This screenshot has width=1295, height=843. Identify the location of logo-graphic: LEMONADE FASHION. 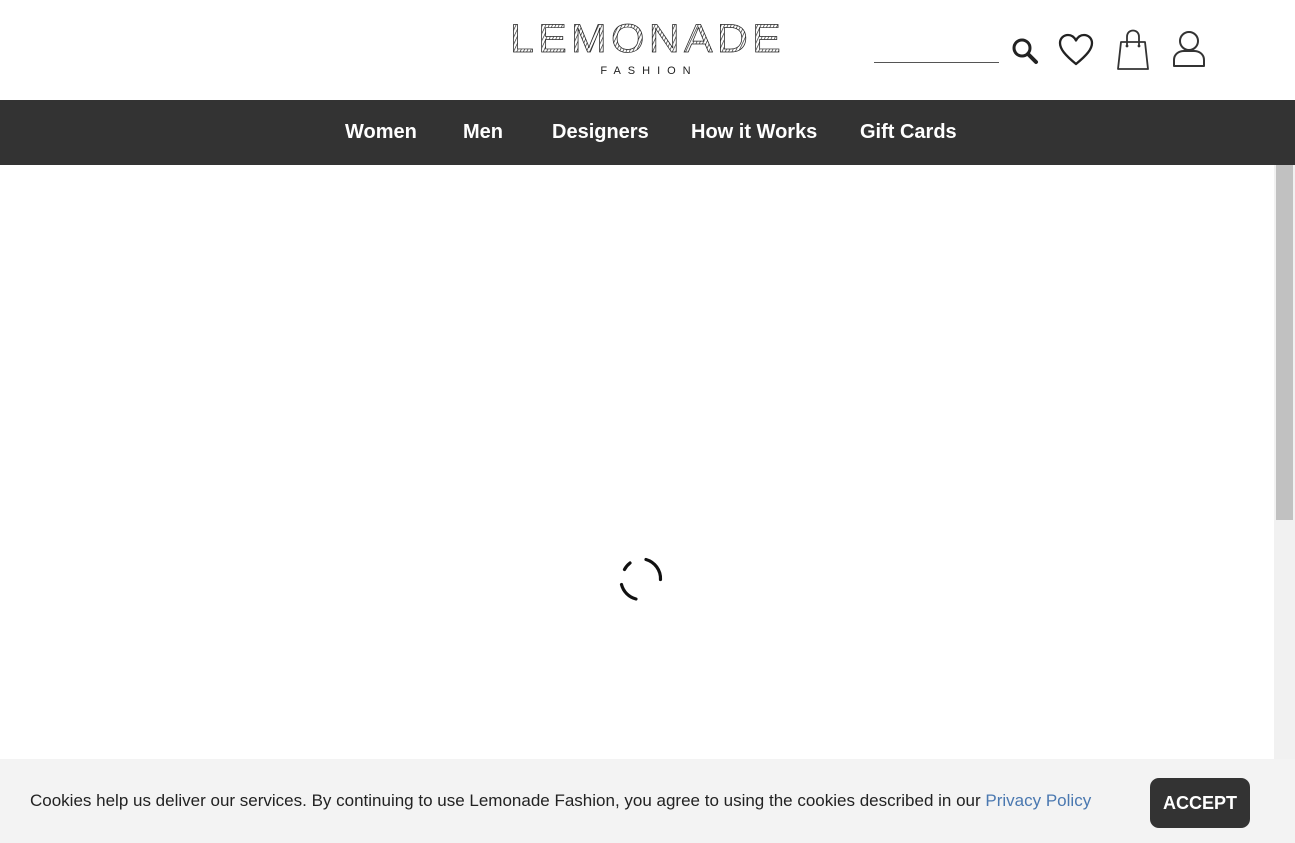
(647, 47).